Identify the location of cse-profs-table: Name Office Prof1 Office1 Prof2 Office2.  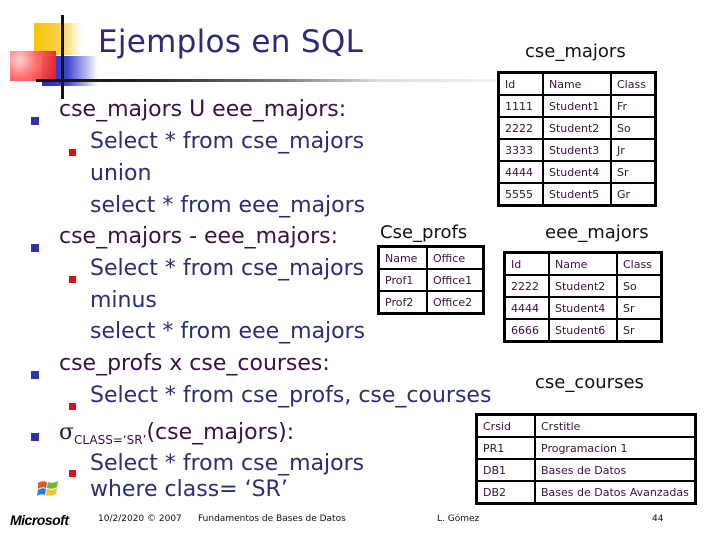
(431, 280).